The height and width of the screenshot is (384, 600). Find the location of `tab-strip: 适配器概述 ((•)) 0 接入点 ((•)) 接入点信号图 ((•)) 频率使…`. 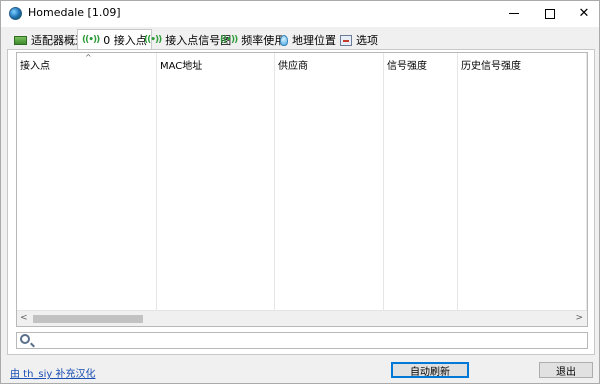

tab-strip: 适配器概述 ((•)) 0 接入点 ((•)) 接入点信号图 ((•)) 频率使… is located at coordinates (300, 39).